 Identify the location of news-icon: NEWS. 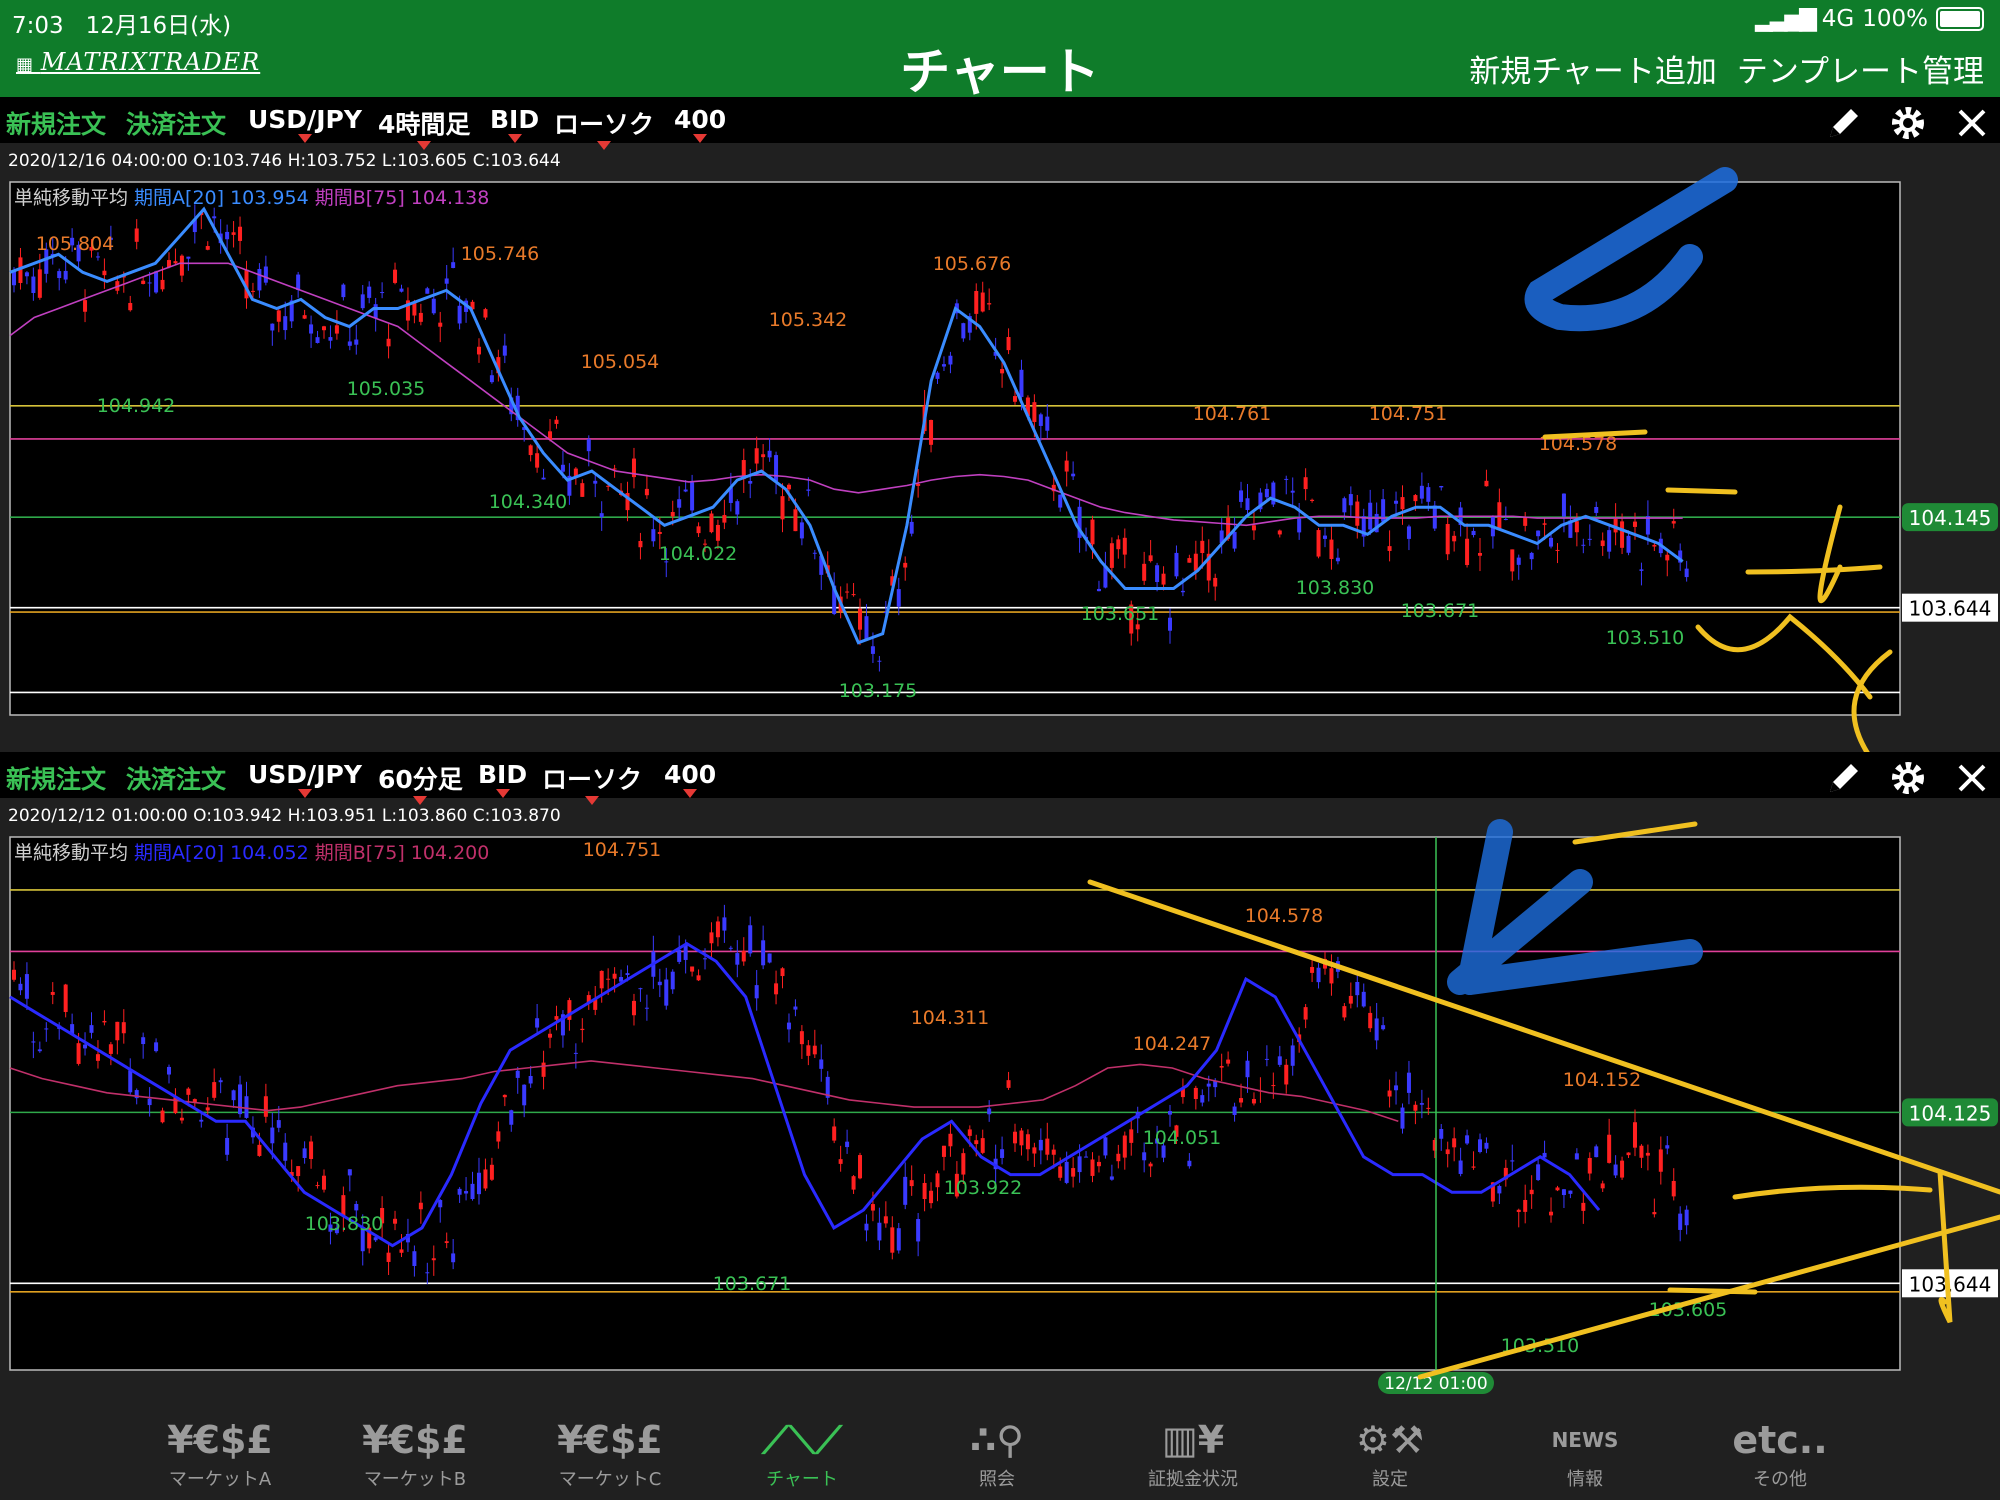
(1585, 1440).